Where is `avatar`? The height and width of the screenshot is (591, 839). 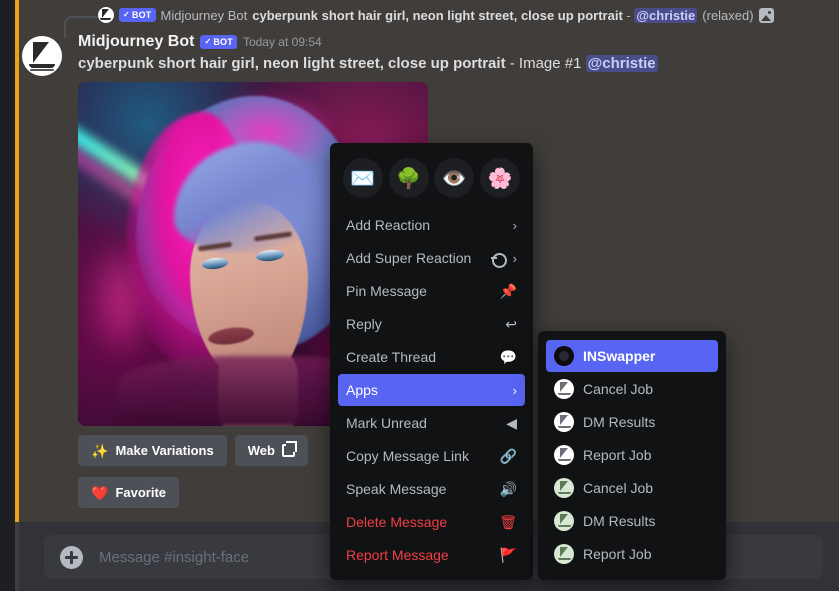 avatar is located at coordinates (42, 56).